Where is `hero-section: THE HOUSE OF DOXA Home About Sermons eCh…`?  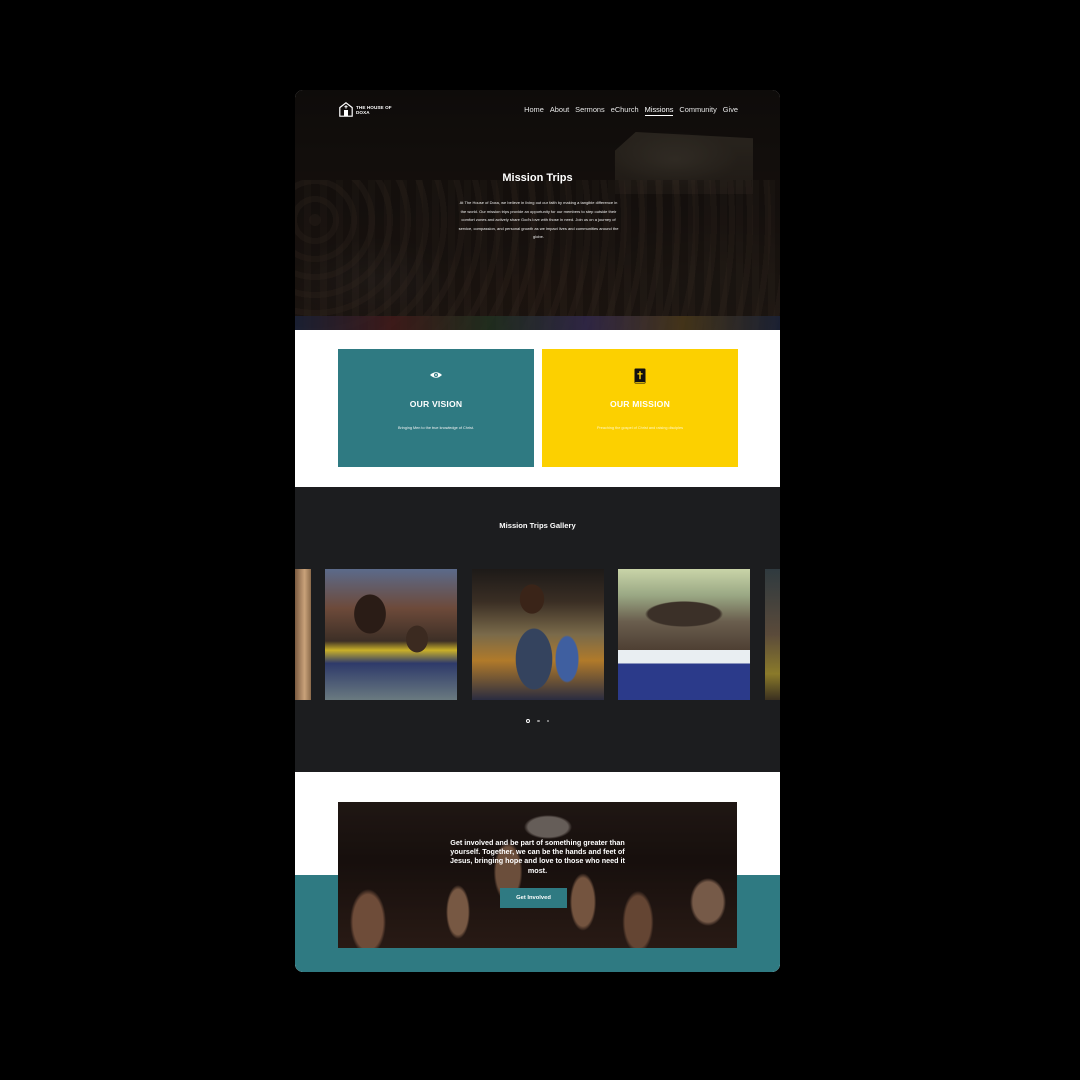
hero-section: THE HOUSE OF DOXA Home About Sermons eCh… is located at coordinates (537, 210).